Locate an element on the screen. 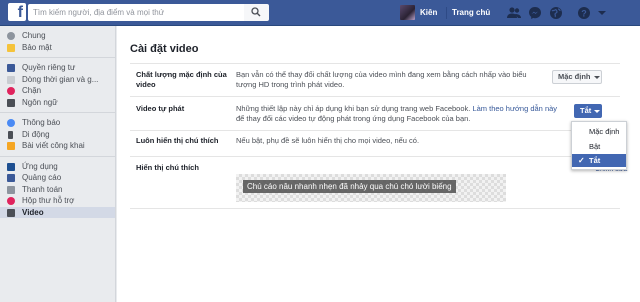 This screenshot has width=640, height=302. sidebar-item-mobile: Di động is located at coordinates (57, 135).